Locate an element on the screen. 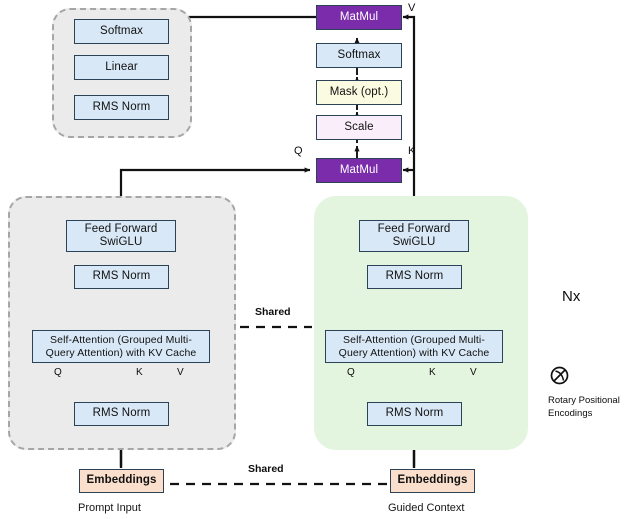 The height and width of the screenshot is (519, 640). shared-embeddings-label: Shared is located at coordinates (266, 469).